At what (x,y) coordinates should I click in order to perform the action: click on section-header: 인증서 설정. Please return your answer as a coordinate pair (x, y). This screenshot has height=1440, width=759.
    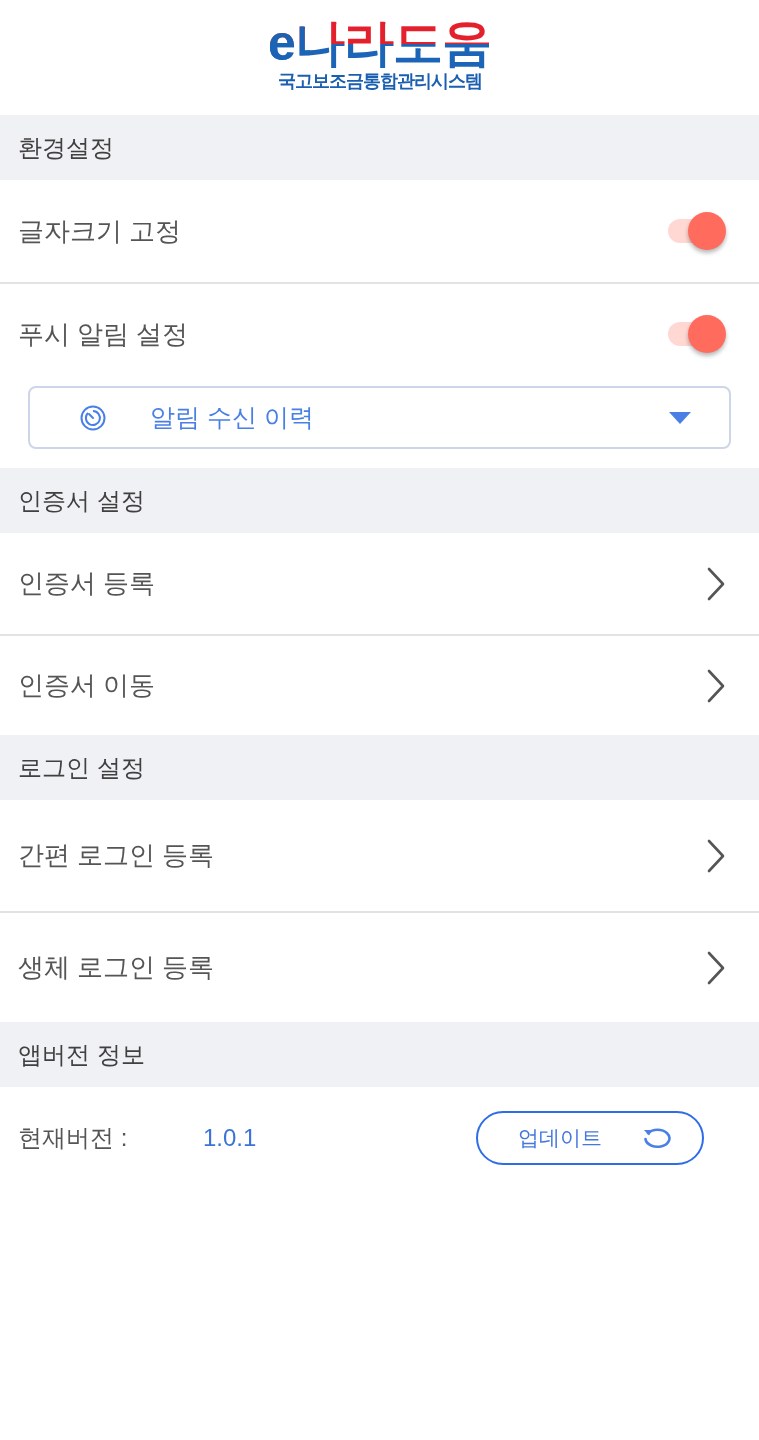
    Looking at the image, I should click on (379, 500).